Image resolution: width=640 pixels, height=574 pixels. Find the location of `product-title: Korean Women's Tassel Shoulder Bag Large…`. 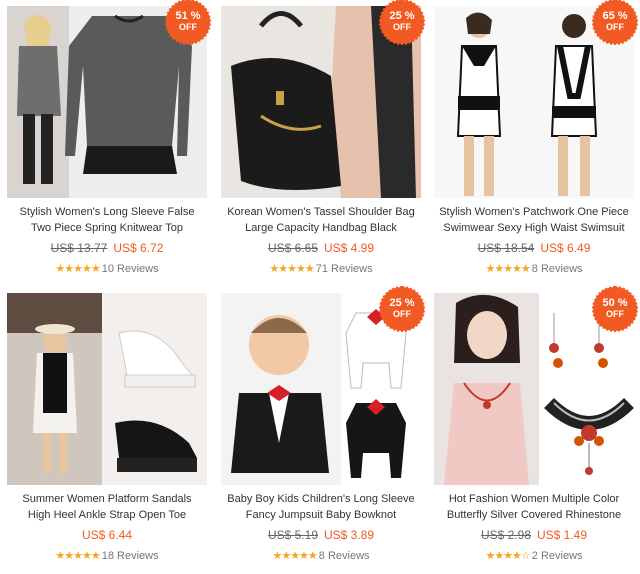

product-title: Korean Women's Tassel Shoulder Bag Large… is located at coordinates (321, 220).